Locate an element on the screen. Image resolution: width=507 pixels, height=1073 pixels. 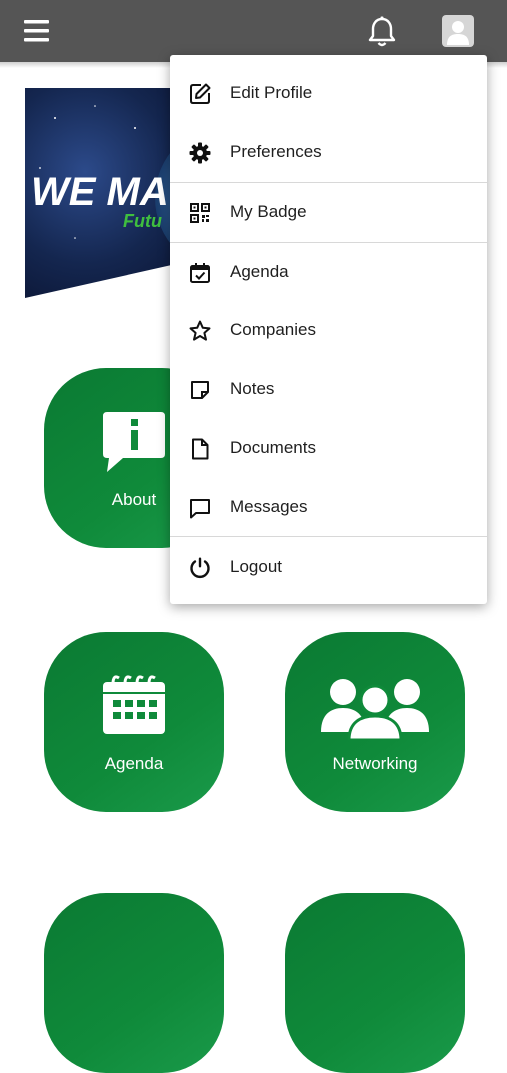
tile-agenda: Agenda is located at coordinates (134, 722).